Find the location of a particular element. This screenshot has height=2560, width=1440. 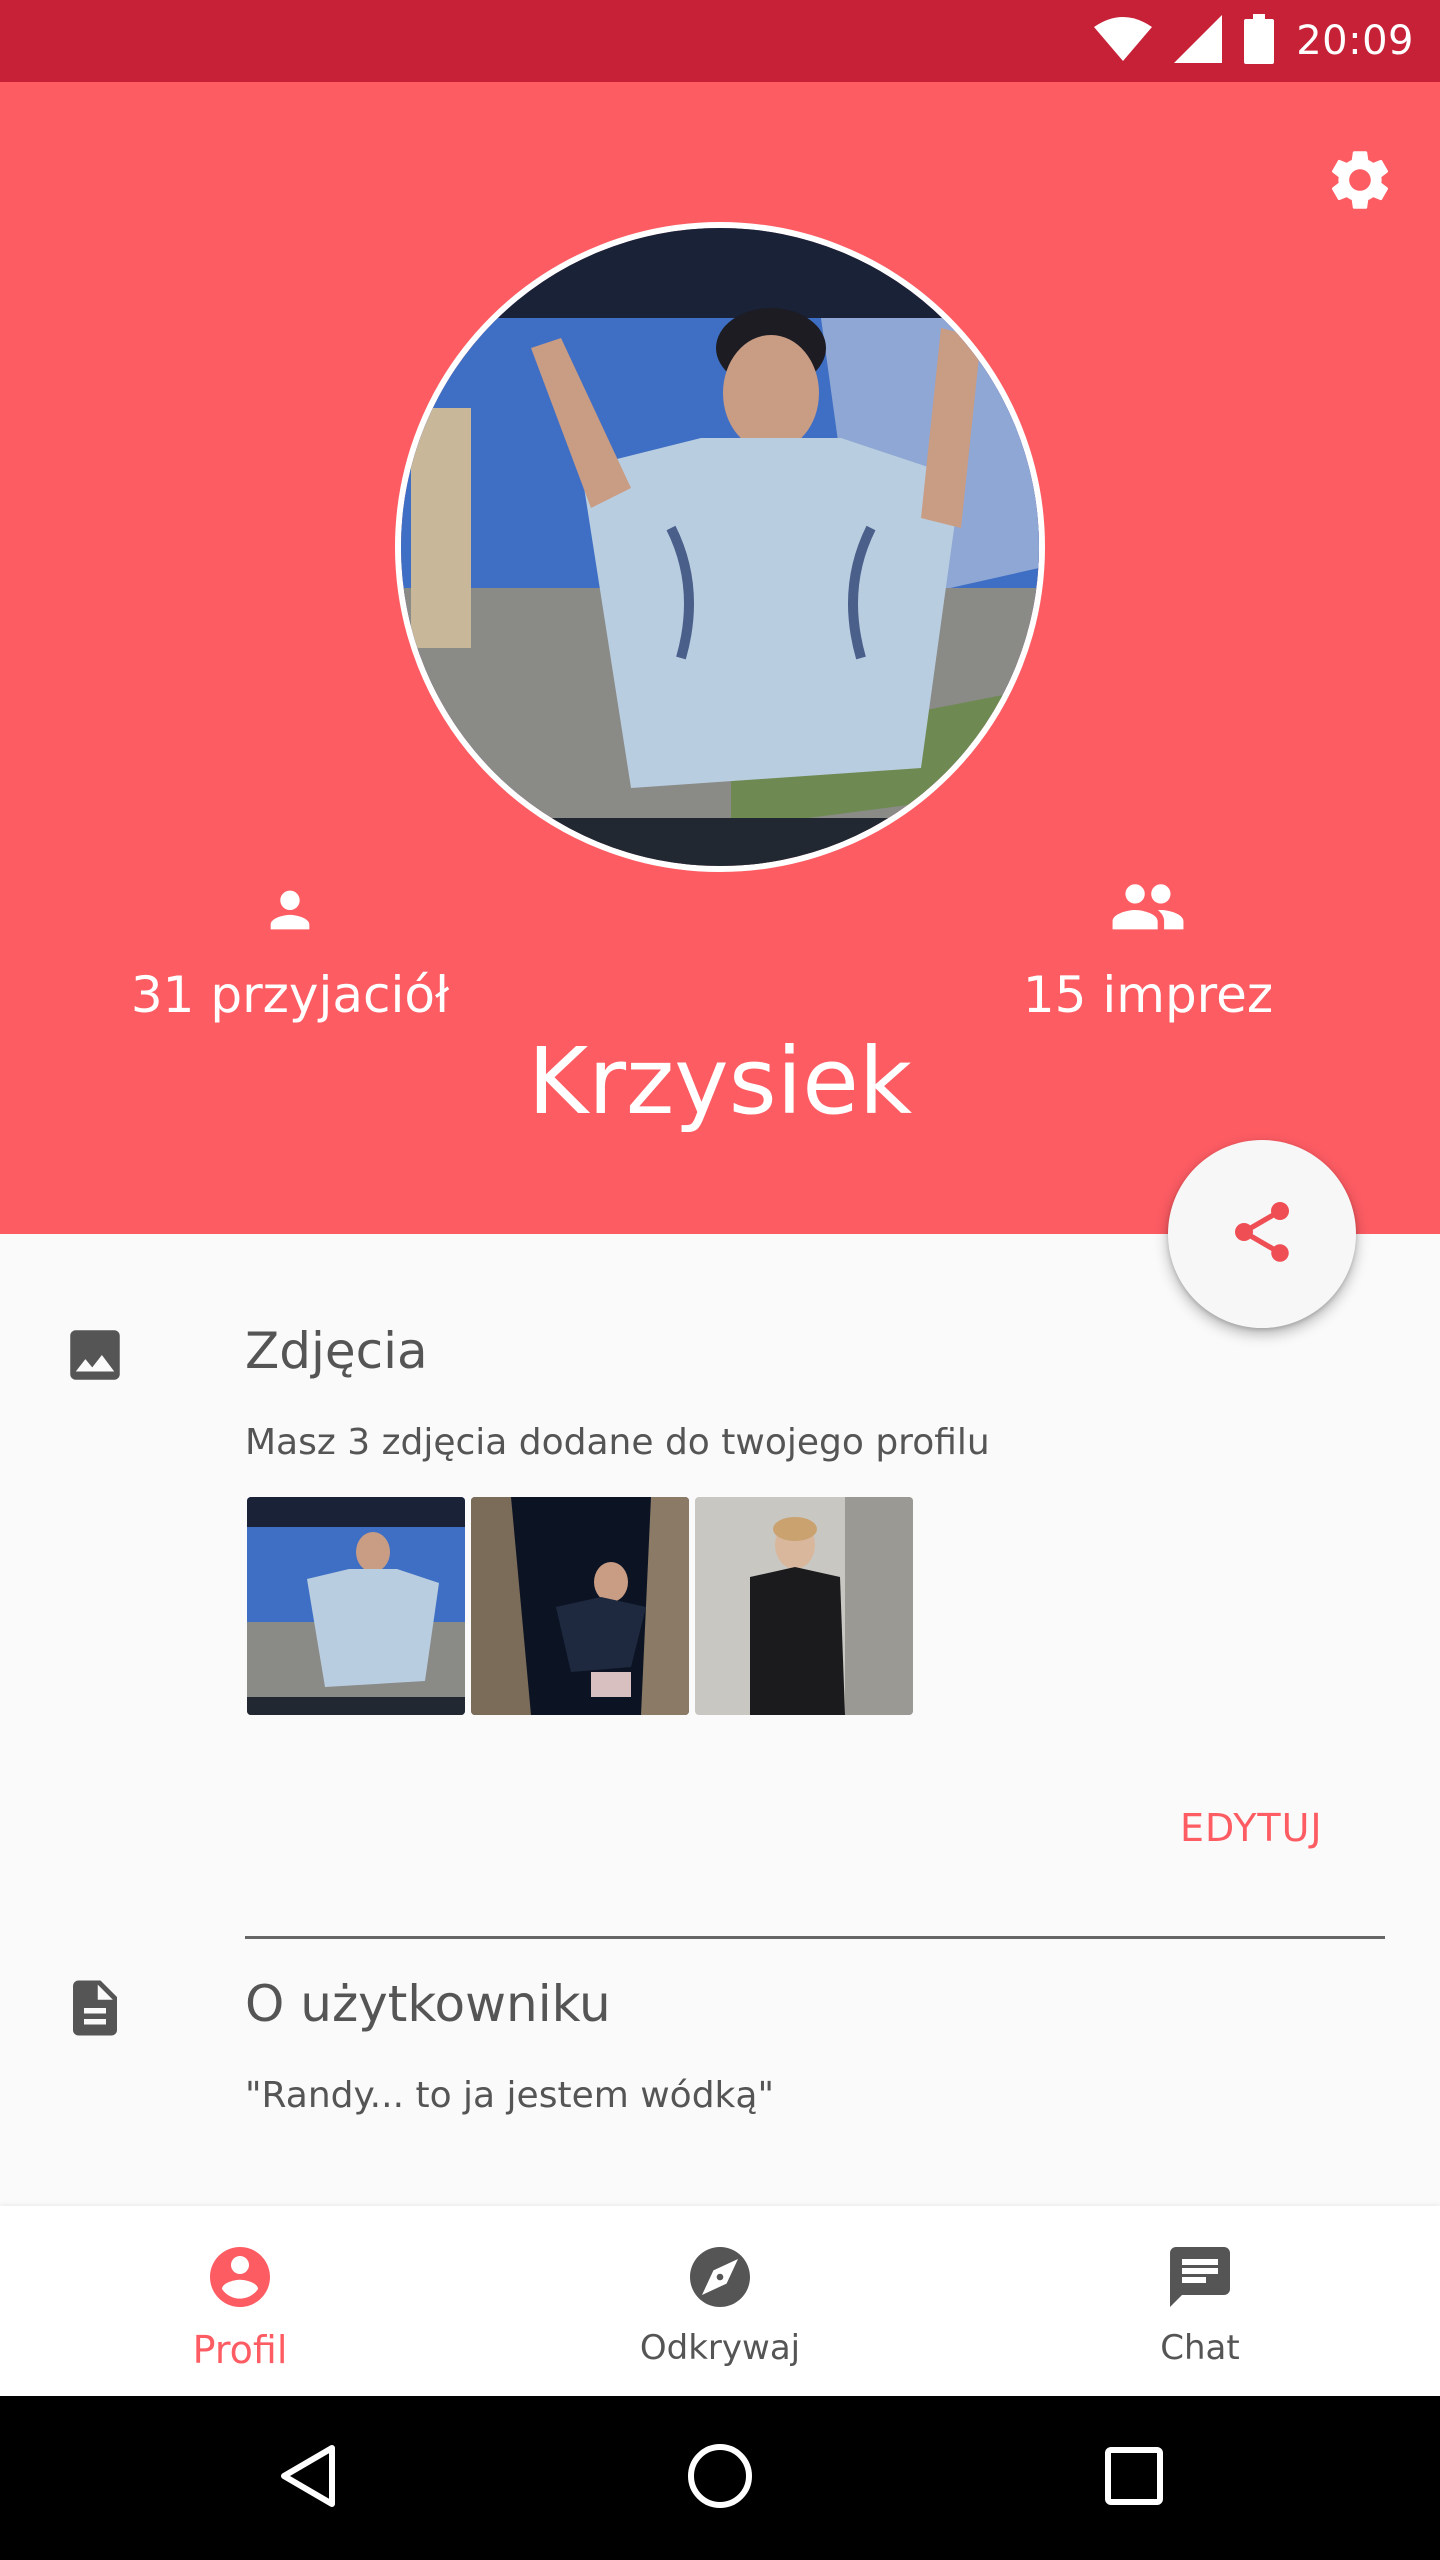

person-icon is located at coordinates (290, 912).